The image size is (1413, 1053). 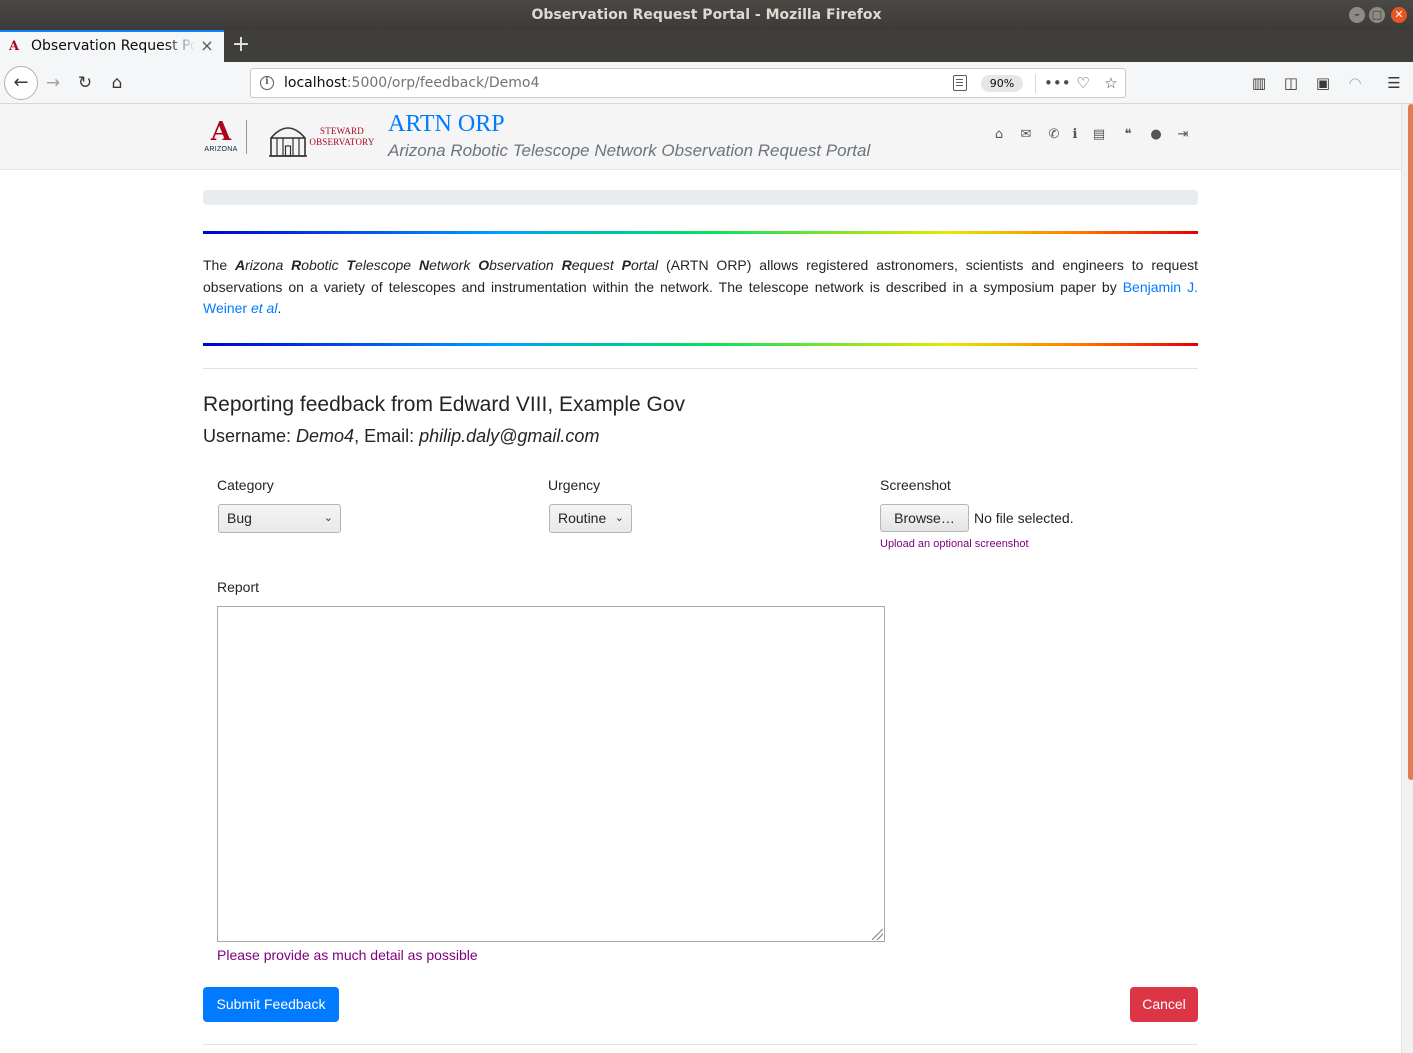 What do you see at coordinates (250, 436) in the screenshot?
I see `username-label: Username:` at bounding box center [250, 436].